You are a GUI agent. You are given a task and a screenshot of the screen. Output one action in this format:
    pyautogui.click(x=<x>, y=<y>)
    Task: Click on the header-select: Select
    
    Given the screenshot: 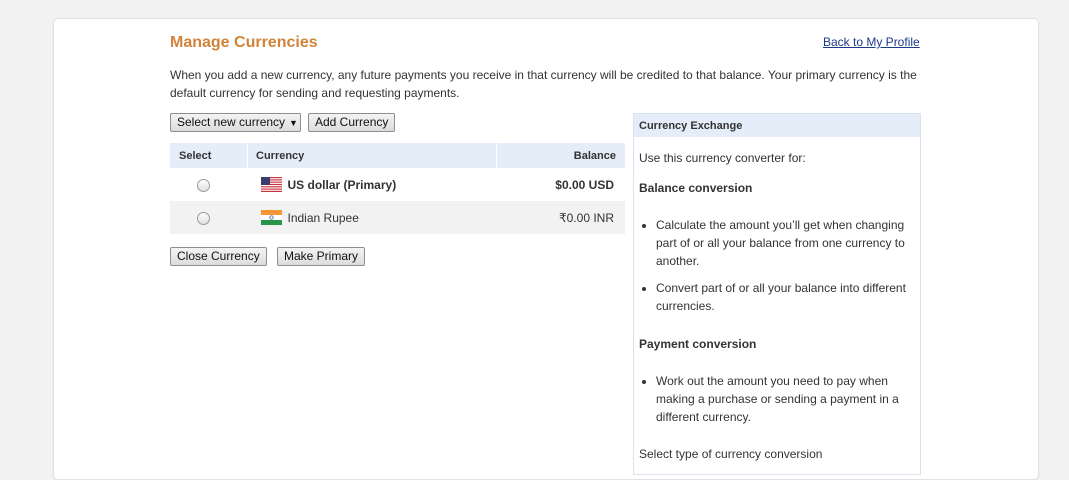 What is the action you would take?
    pyautogui.click(x=209, y=155)
    